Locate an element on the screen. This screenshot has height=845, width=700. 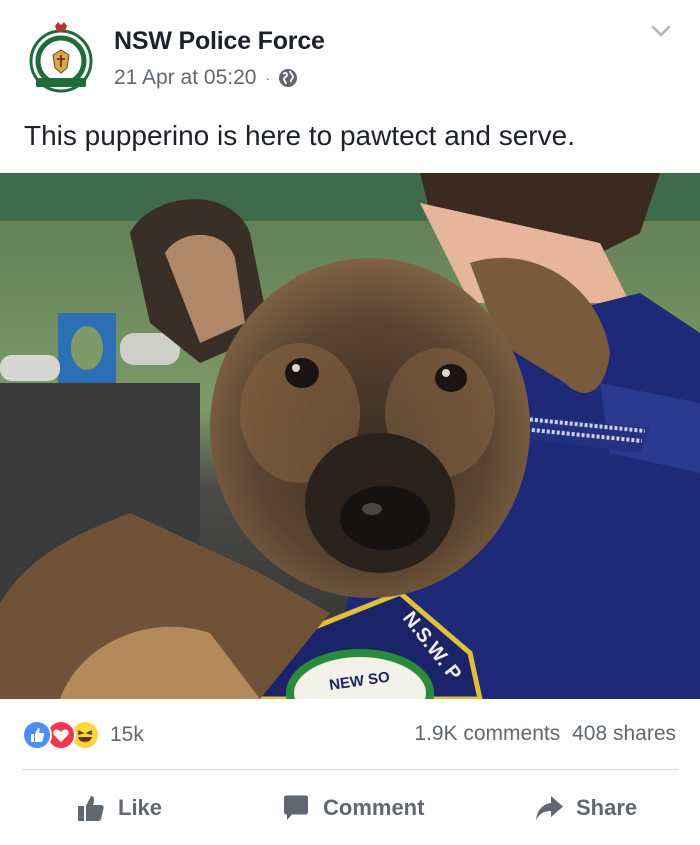
chevron-down-icon is located at coordinates (661, 31).